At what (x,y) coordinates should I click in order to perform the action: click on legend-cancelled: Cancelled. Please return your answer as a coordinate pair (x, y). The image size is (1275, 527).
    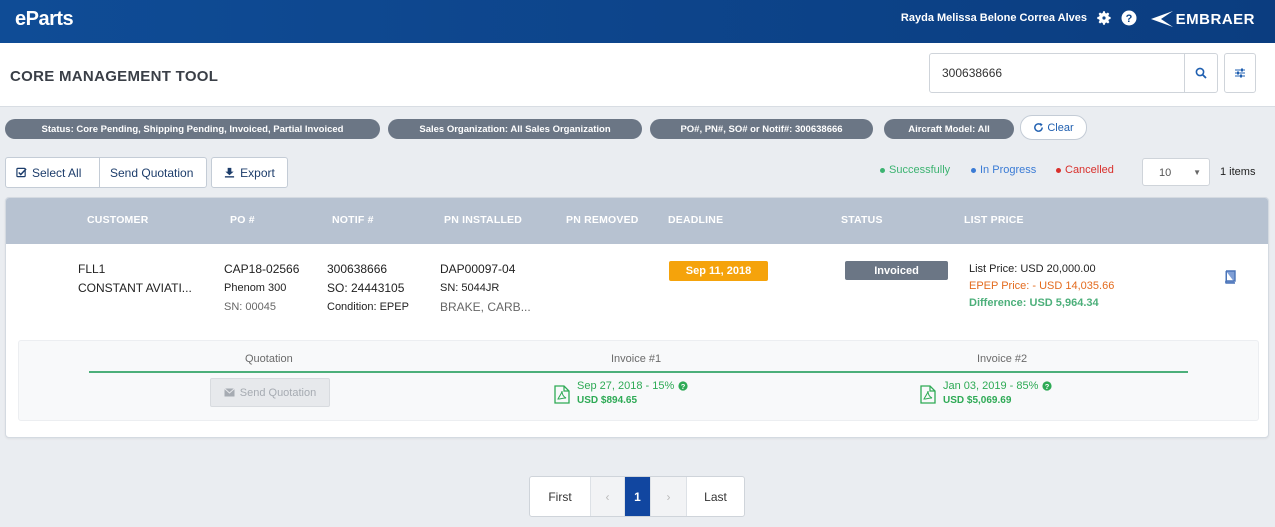
    Looking at the image, I should click on (1085, 170).